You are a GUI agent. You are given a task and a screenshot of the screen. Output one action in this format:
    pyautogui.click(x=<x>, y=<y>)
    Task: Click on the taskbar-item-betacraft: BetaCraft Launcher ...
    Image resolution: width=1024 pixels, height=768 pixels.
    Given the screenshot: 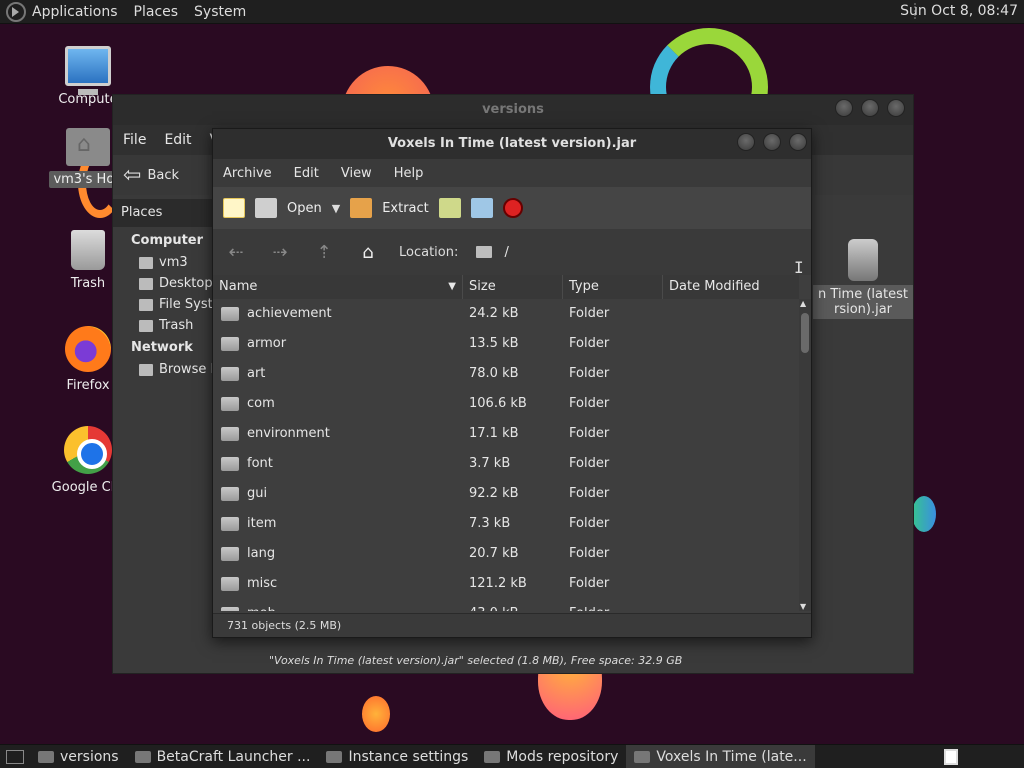 What is the action you would take?
    pyautogui.click(x=223, y=756)
    